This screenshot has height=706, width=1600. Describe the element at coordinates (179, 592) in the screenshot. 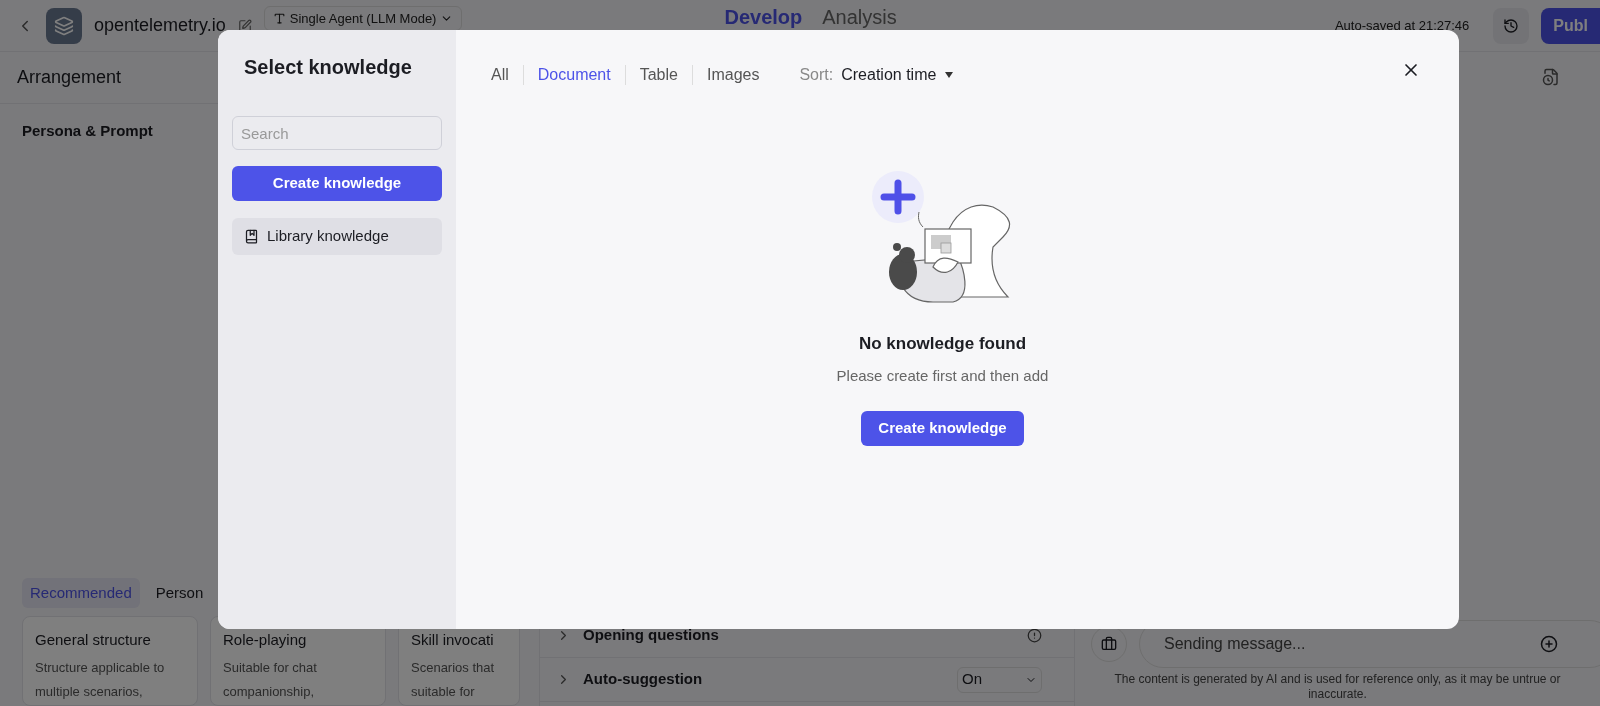

I see `template-tab: Person` at that location.